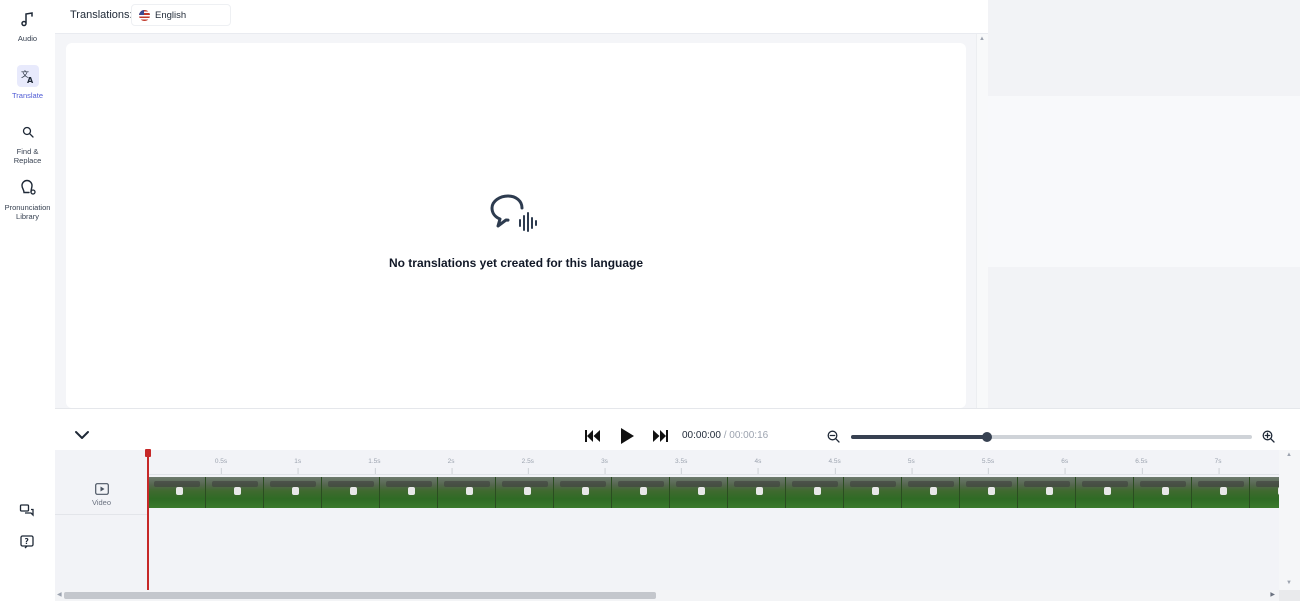  What do you see at coordinates (1268, 439) in the screenshot?
I see `zoom-in-icon` at bounding box center [1268, 439].